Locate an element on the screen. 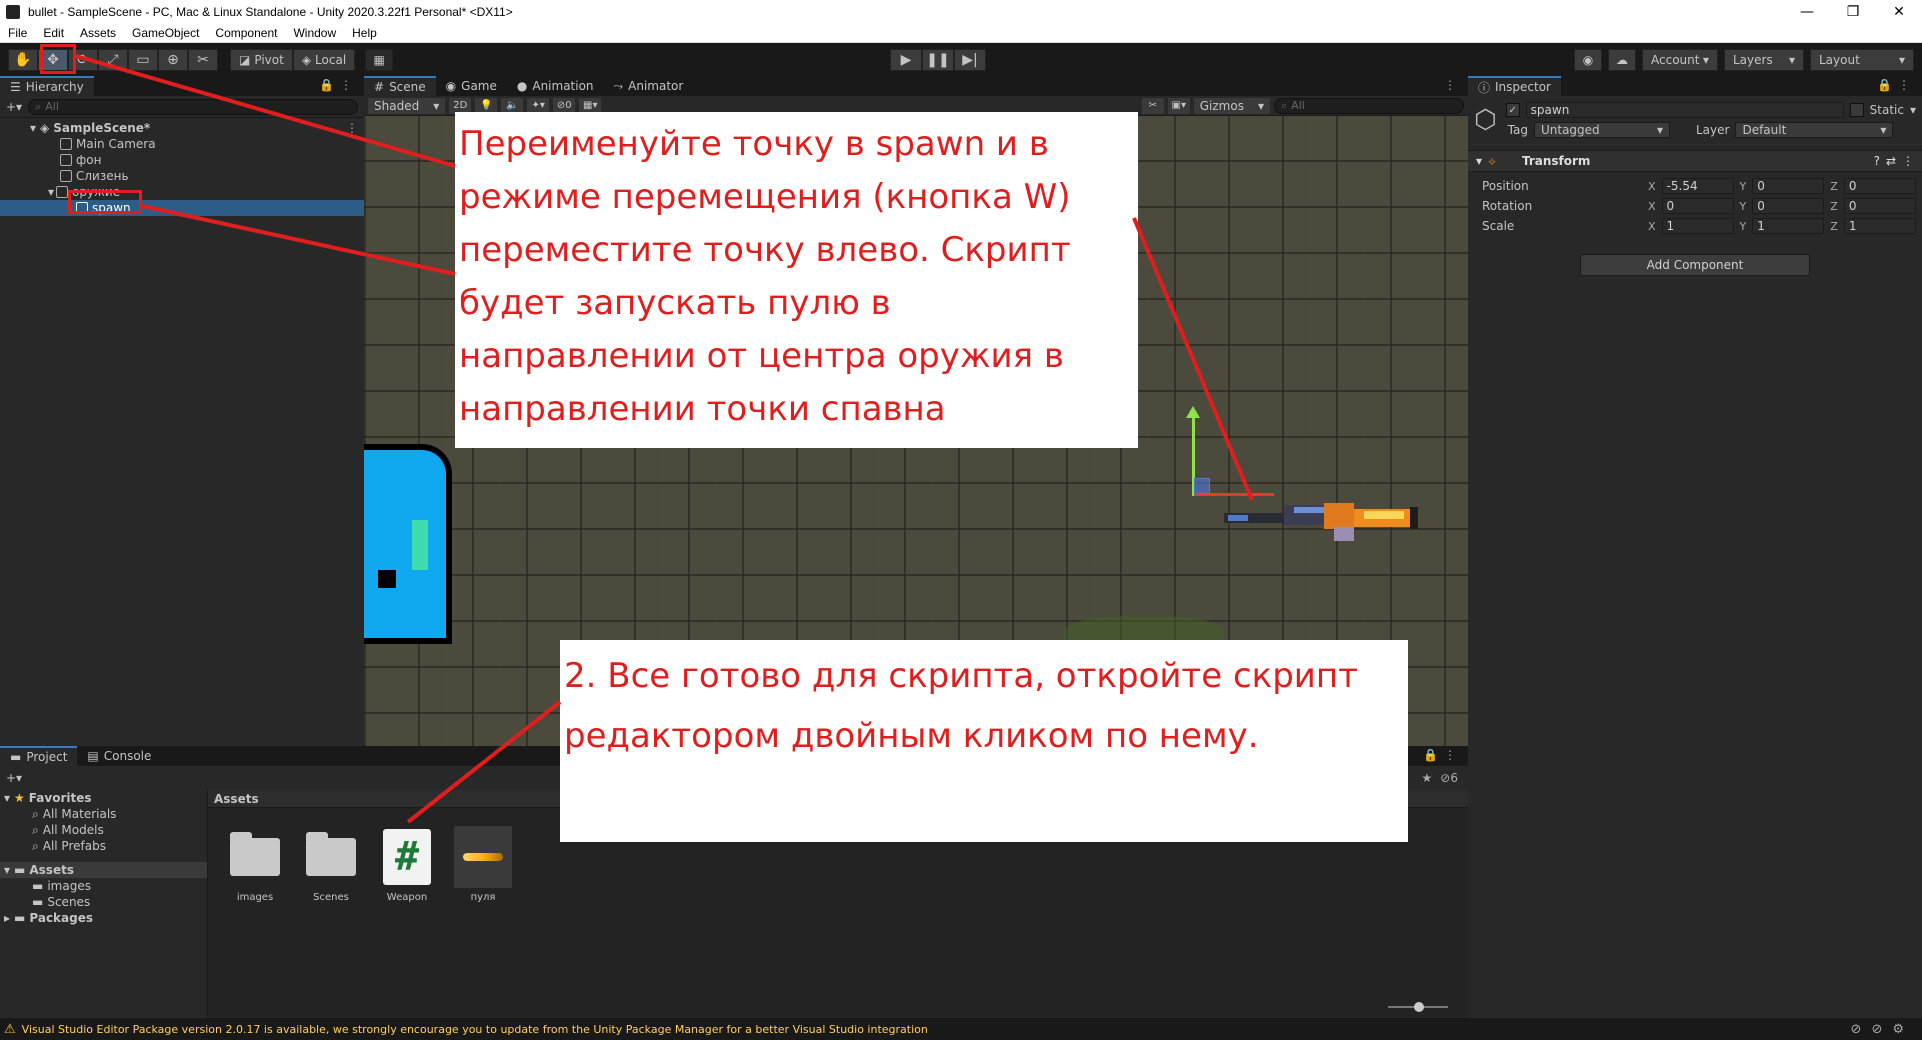 The height and width of the screenshot is (1040, 1922). menu-component: Component is located at coordinates (246, 33).